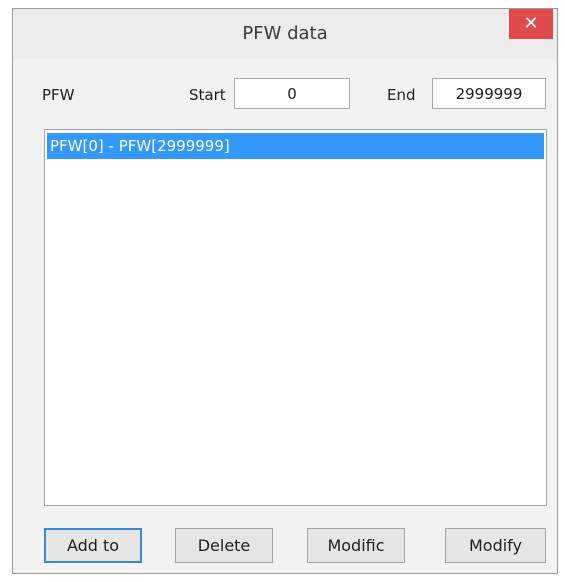 The height and width of the screenshot is (582, 565). Describe the element at coordinates (207, 95) in the screenshot. I see `start-label: Start` at that location.